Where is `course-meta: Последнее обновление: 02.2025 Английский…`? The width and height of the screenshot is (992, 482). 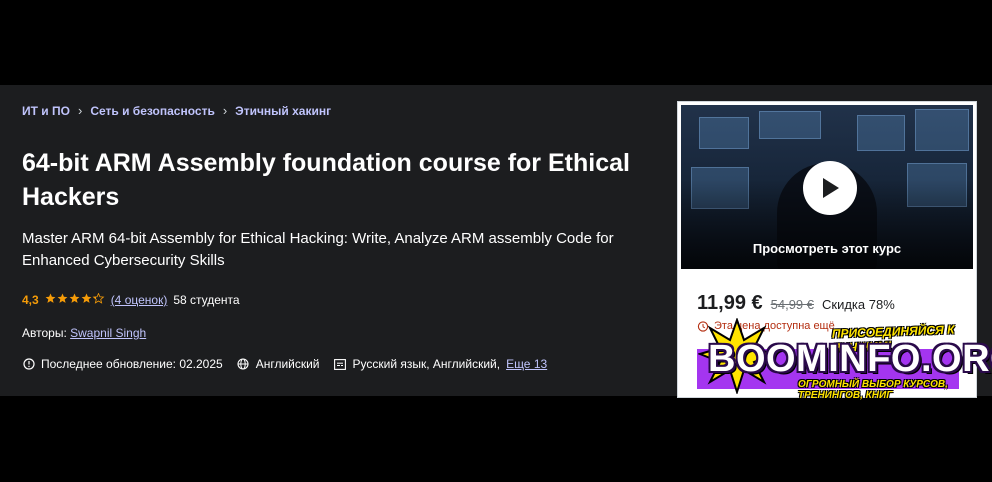 course-meta: Последнее обновление: 02.2025 Английский… is located at coordinates (287, 364).